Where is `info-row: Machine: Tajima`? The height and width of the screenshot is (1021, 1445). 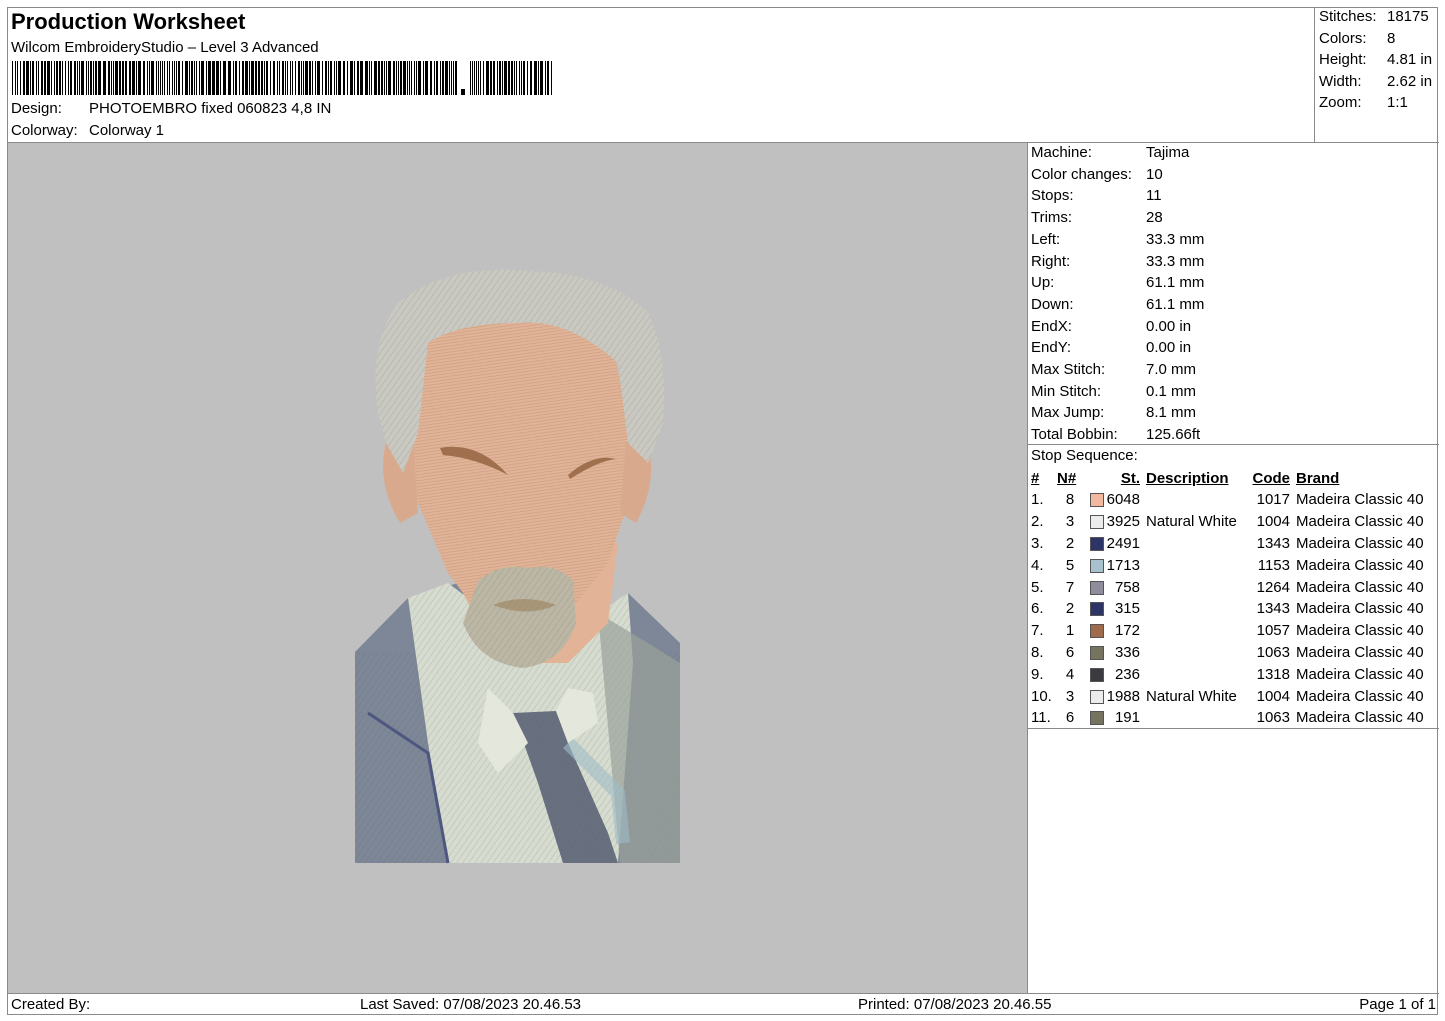
info-row: Machine: Tajima is located at coordinates (1110, 152).